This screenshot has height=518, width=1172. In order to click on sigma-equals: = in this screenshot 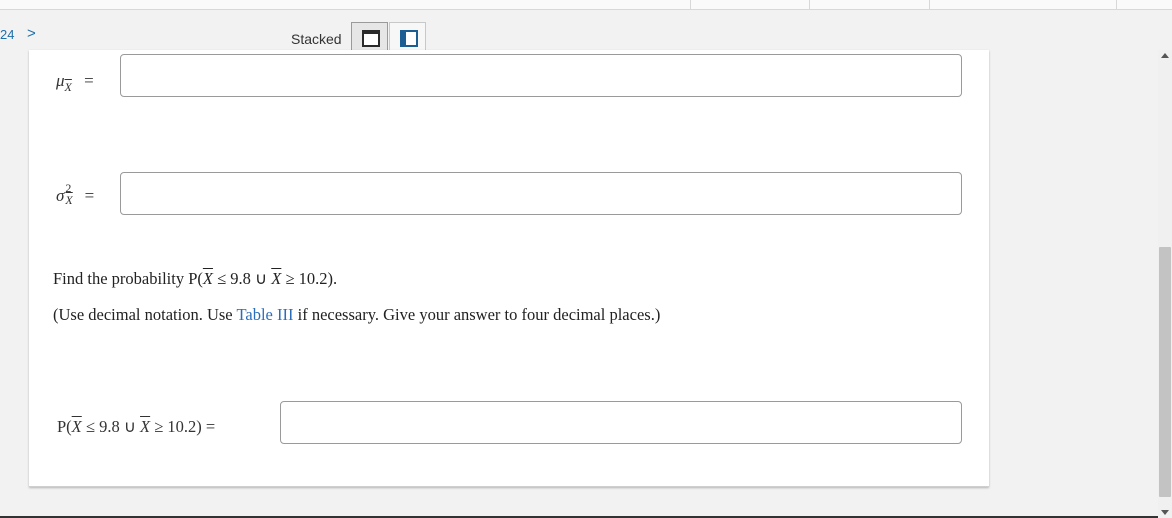, I will do `click(89, 195)`.